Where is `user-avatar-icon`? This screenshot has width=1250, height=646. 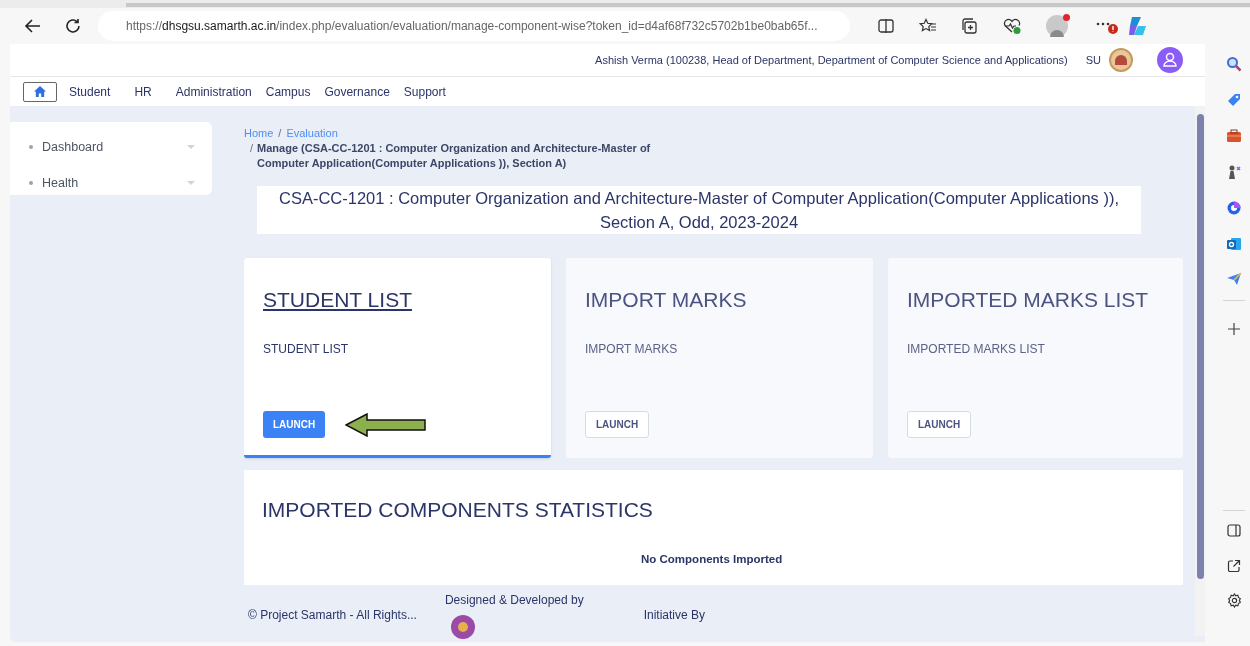
user-avatar-icon is located at coordinates (1170, 60).